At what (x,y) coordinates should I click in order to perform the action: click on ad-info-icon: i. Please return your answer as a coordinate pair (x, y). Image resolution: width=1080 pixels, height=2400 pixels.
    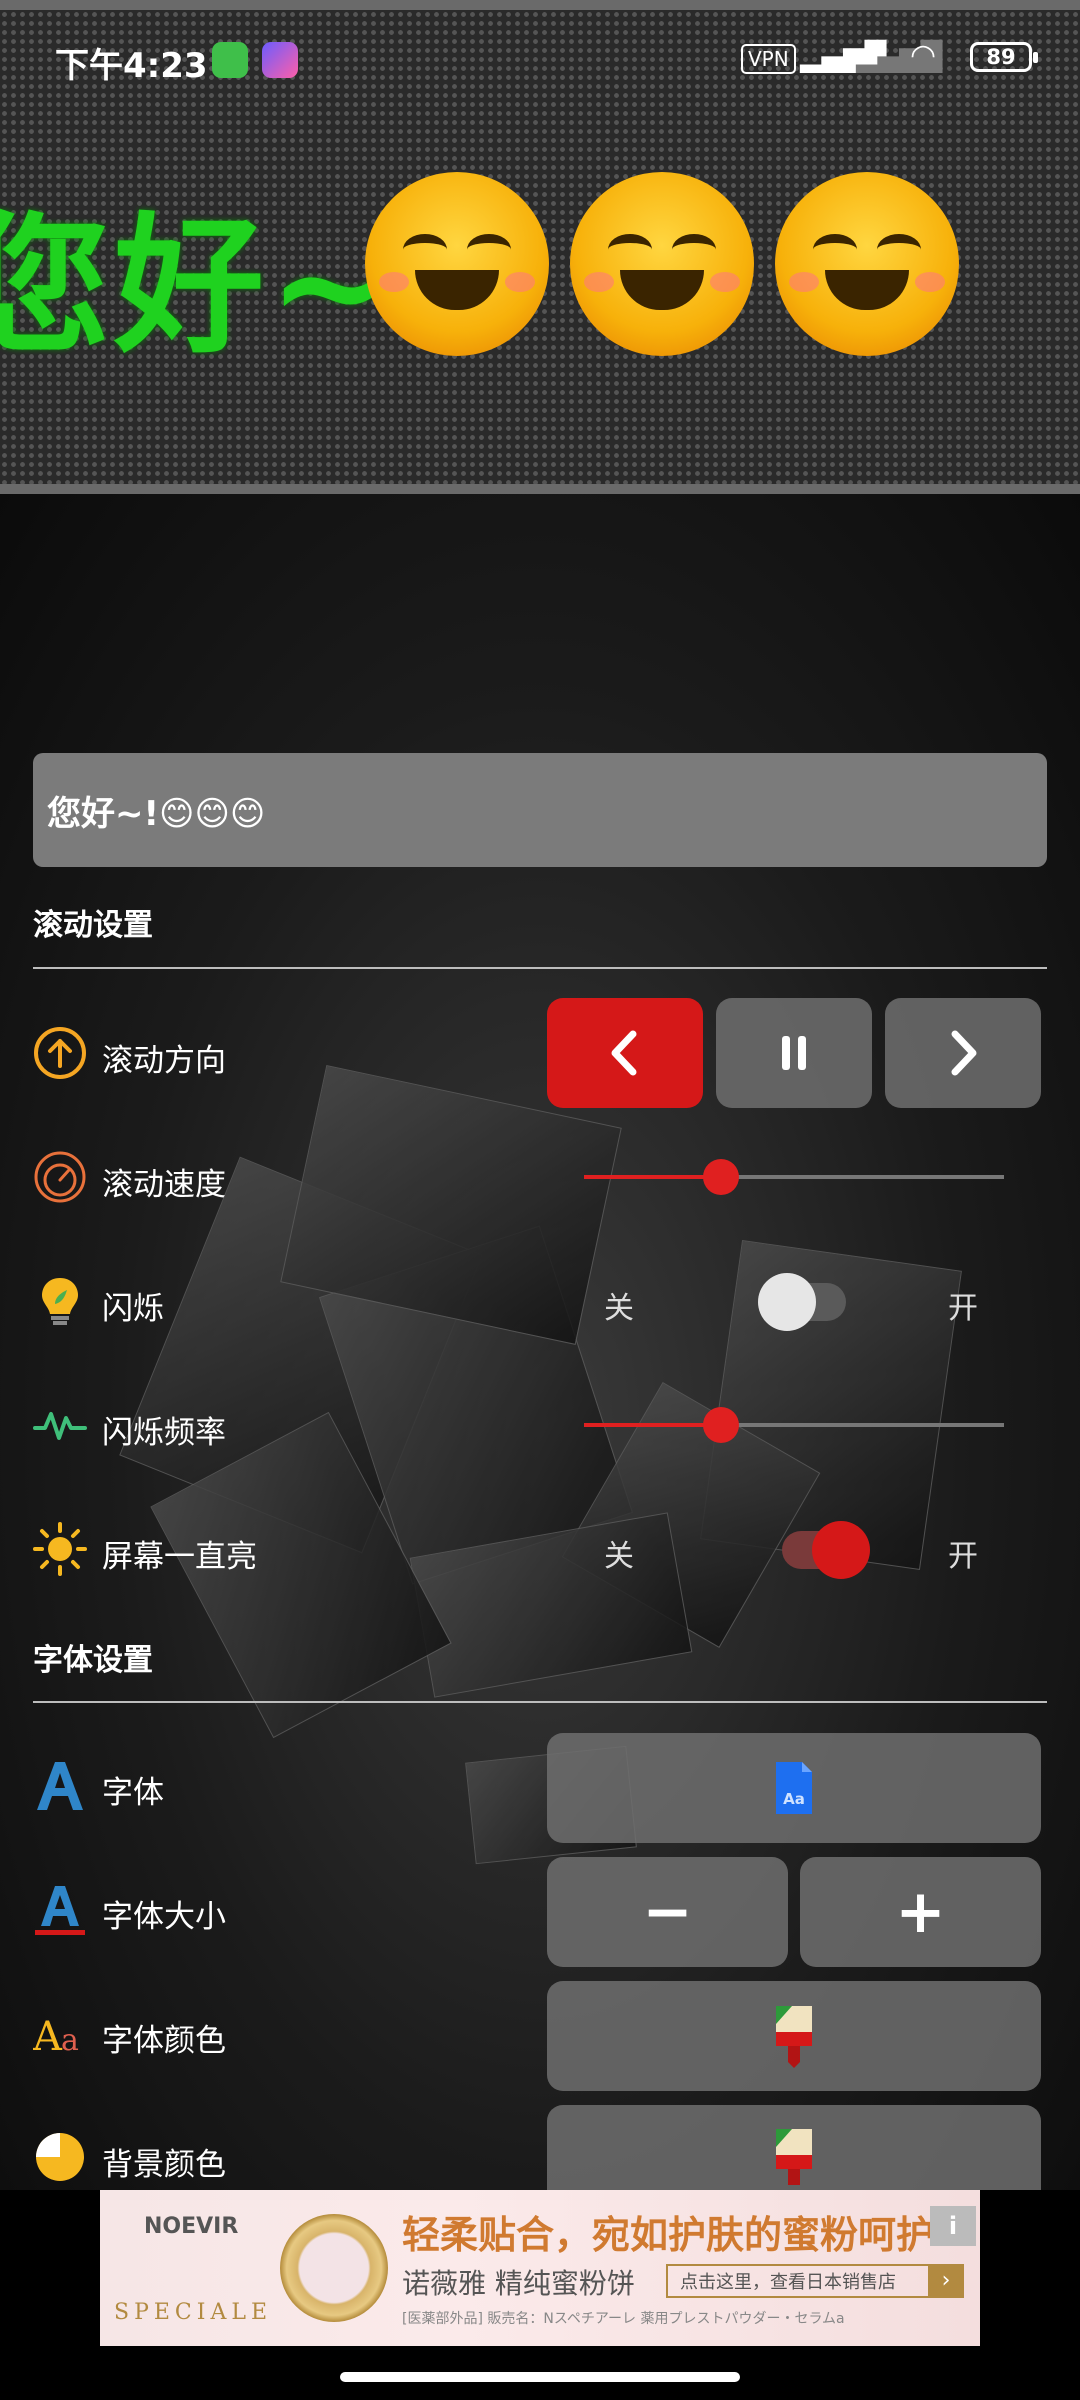
    Looking at the image, I should click on (953, 2226).